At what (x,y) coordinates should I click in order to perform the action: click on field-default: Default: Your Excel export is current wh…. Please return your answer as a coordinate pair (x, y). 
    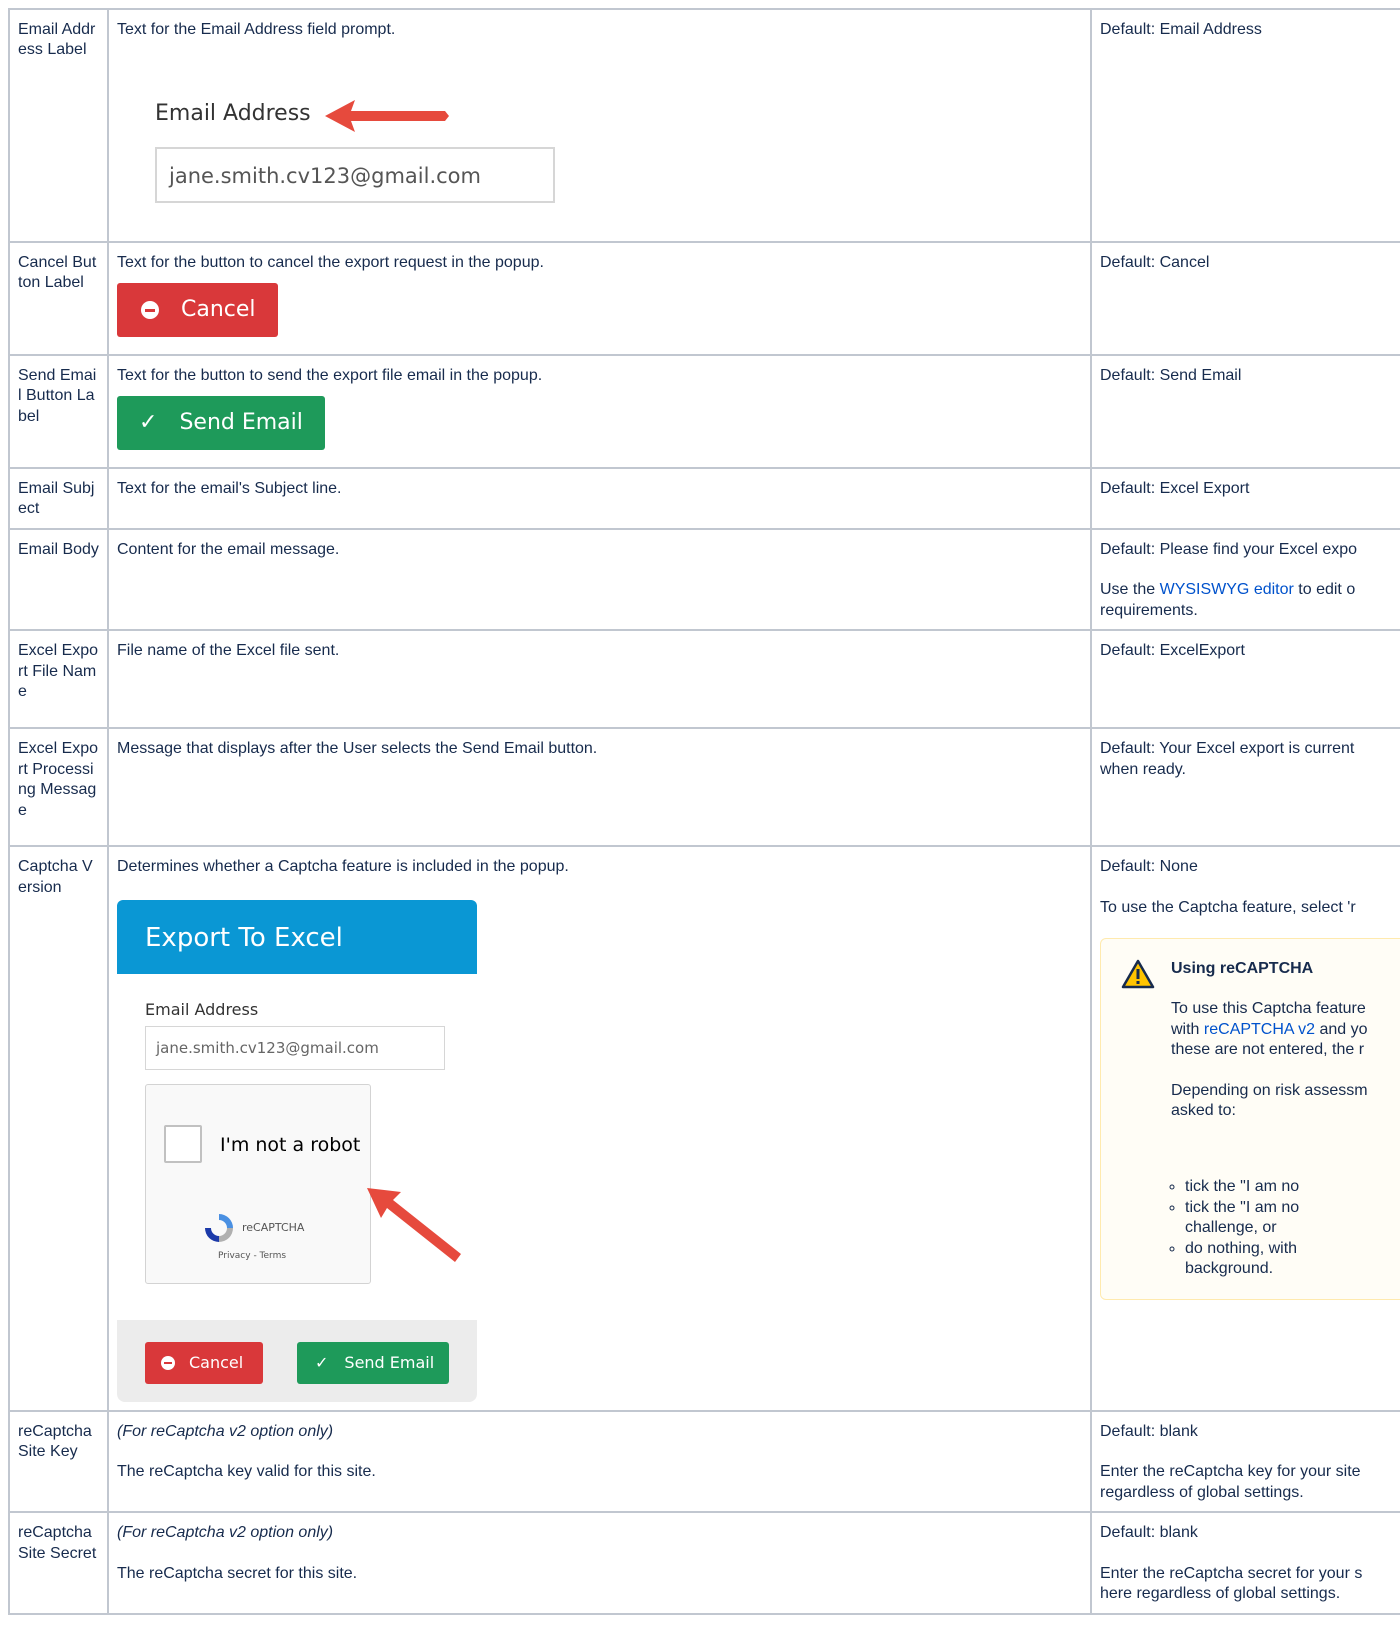
    Looking at the image, I should click on (1245, 787).